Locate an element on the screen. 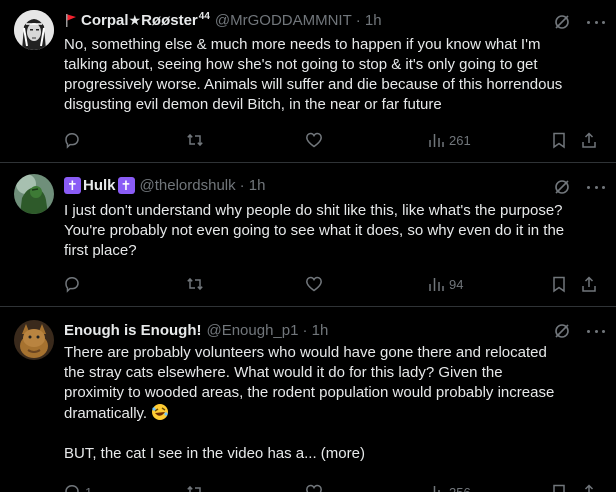  views-button: 261 is located at coordinates (449, 140).